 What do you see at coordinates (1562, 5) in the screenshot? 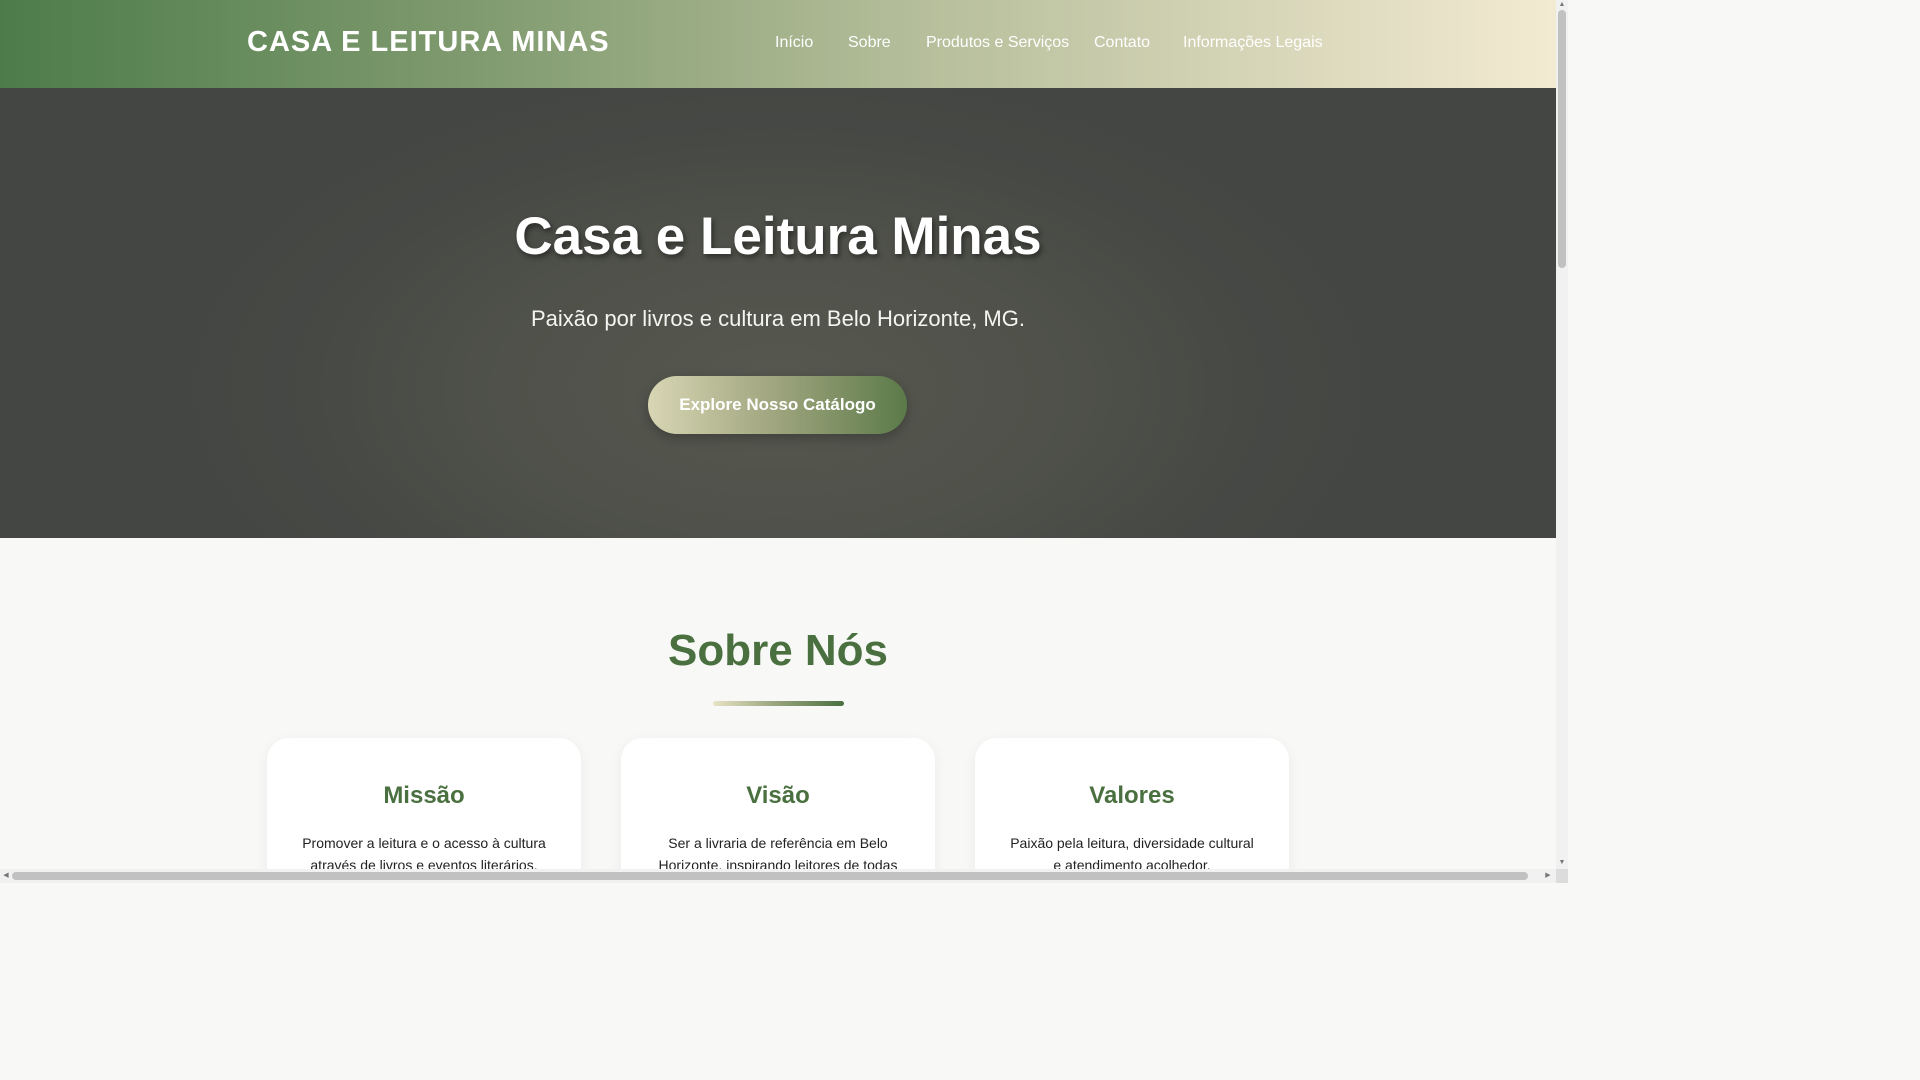
I see `scroll-up-arrow-icon: ▲` at bounding box center [1562, 5].